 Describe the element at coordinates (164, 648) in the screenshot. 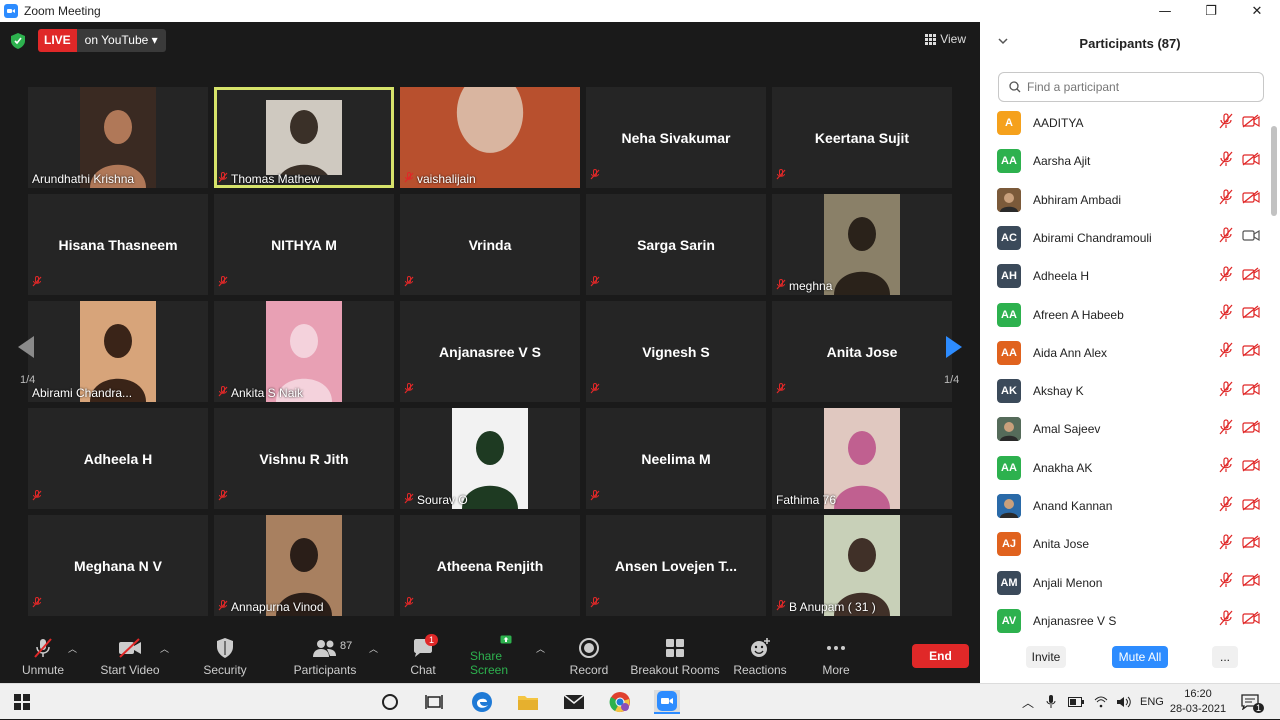

I see `video-options-caret: ︿` at that location.